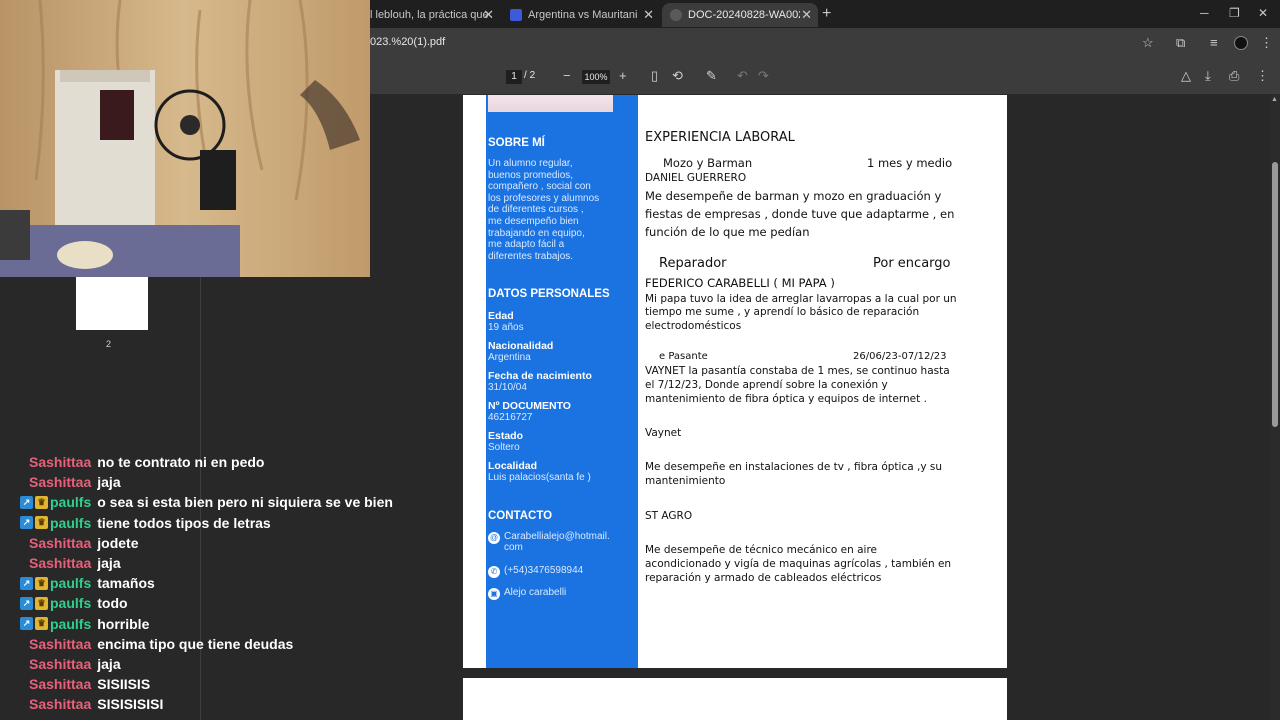 This screenshot has height=720, width=1280. Describe the element at coordinates (623, 75) in the screenshot. I see `zoom-in-icon: +` at that location.